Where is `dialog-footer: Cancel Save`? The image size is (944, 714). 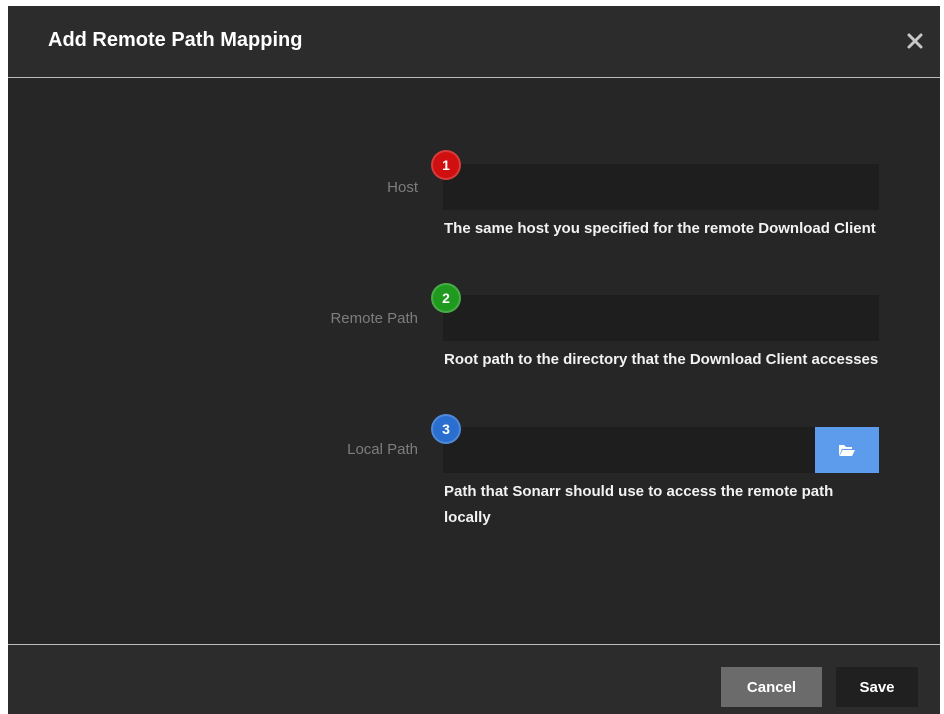
dialog-footer: Cancel Save is located at coordinates (474, 679).